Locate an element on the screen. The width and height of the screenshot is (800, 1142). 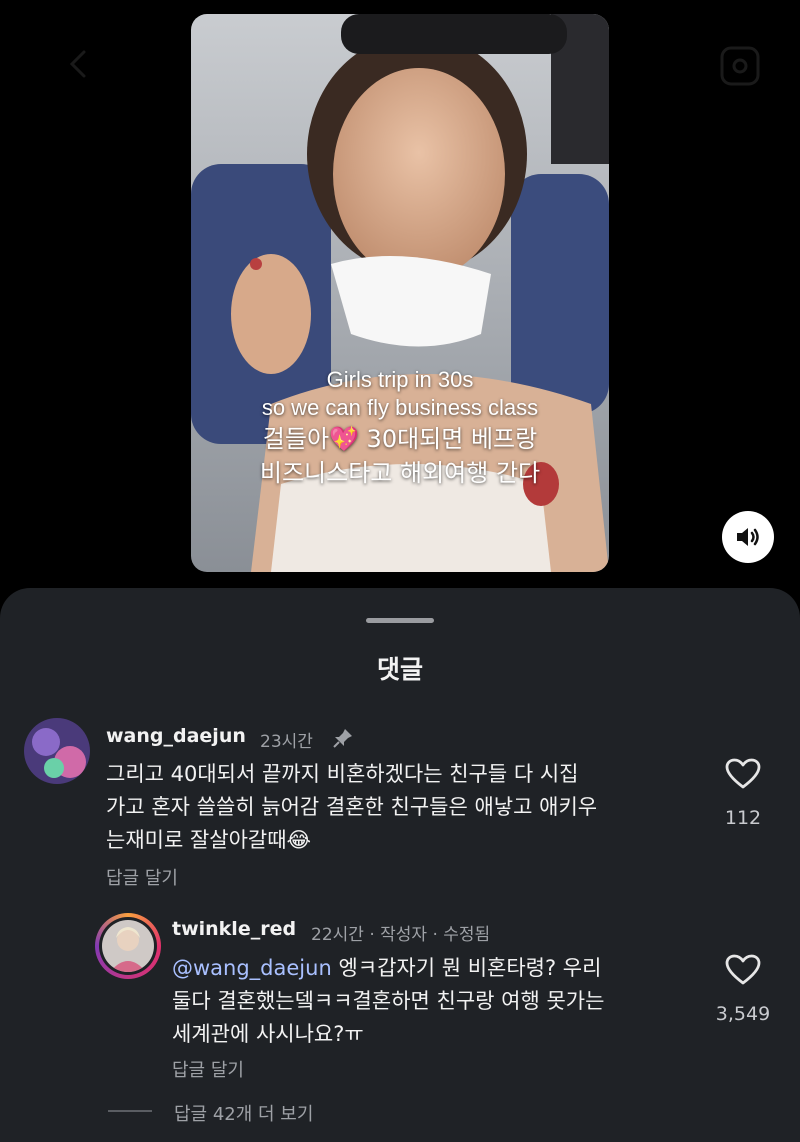
more-icon is located at coordinates (740, 66).